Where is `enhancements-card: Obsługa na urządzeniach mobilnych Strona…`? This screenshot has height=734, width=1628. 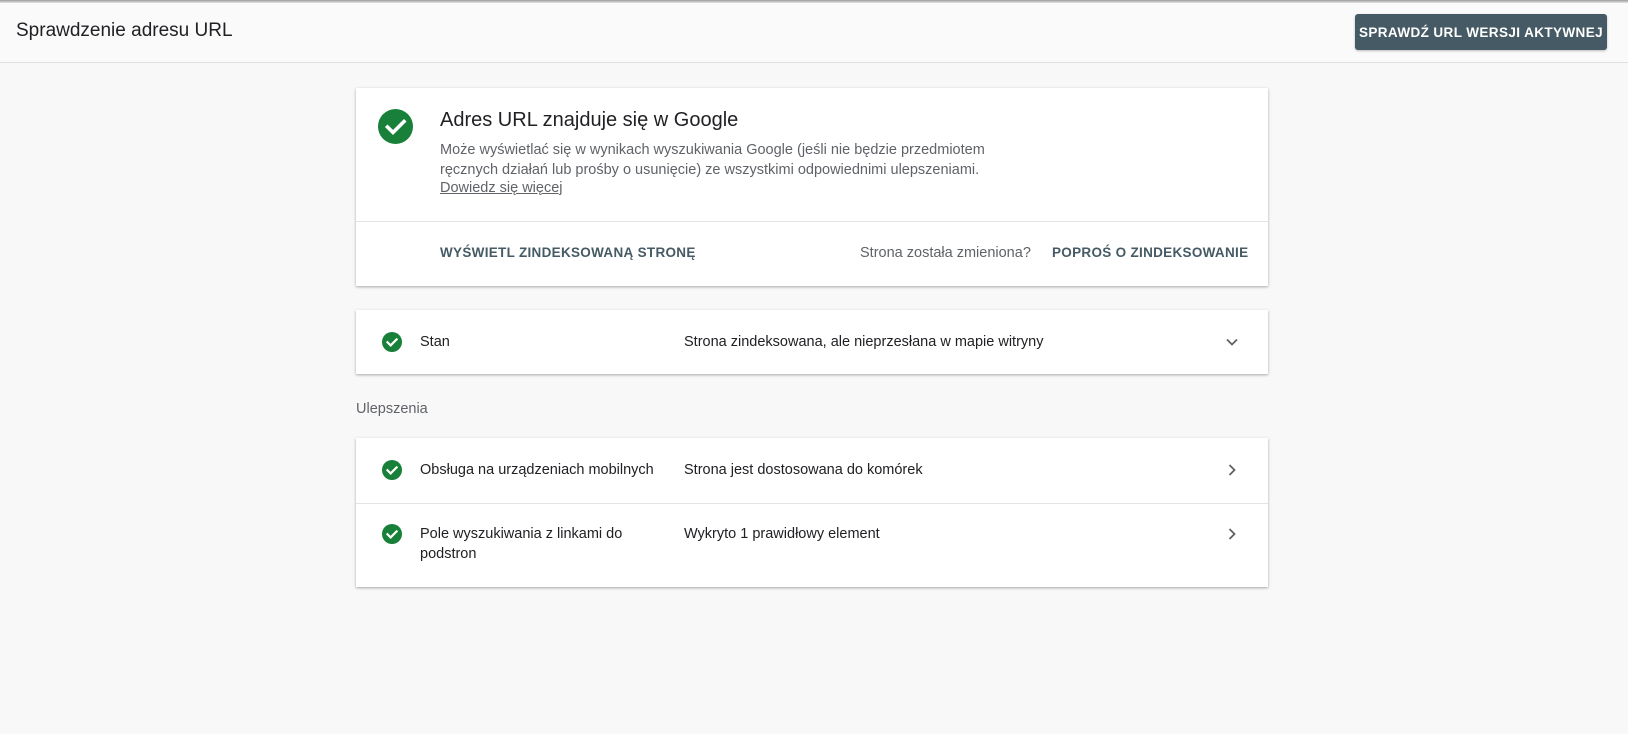 enhancements-card: Obsługa na urządzeniach mobilnych Strona… is located at coordinates (812, 512).